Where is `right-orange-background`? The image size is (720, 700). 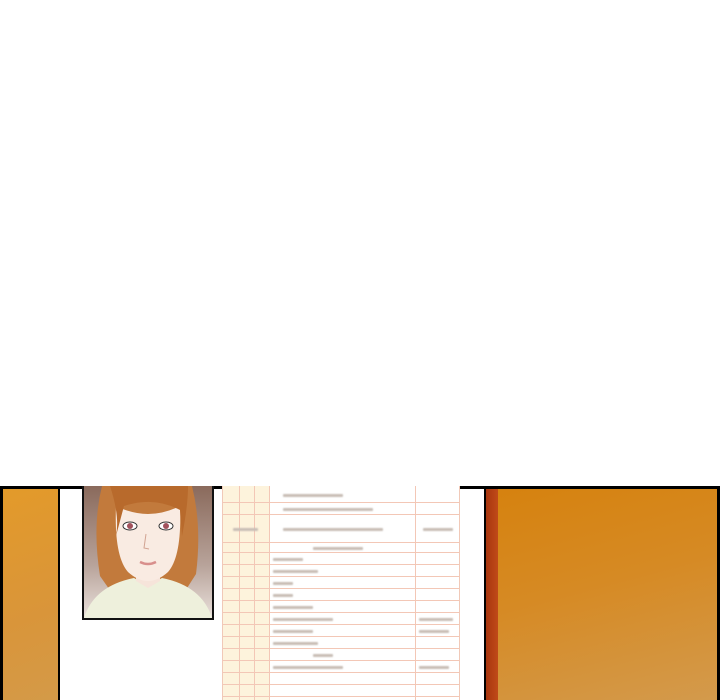 right-orange-background is located at coordinates (607, 594).